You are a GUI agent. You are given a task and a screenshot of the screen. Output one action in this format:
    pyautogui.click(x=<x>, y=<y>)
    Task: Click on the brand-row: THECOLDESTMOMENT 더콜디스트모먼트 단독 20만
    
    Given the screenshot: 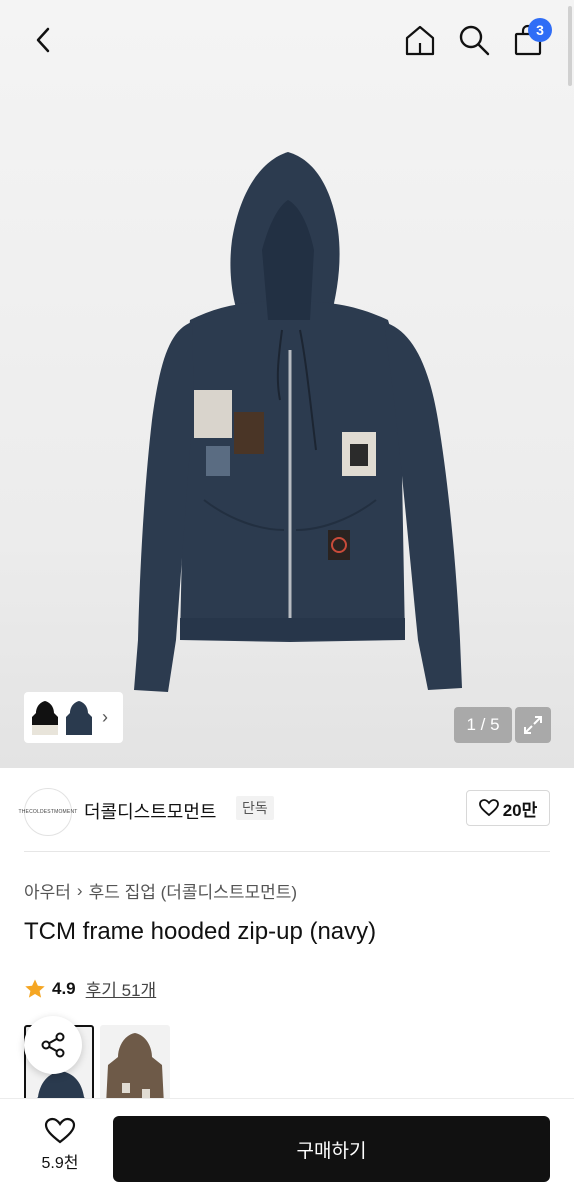 What is the action you would take?
    pyautogui.click(x=287, y=810)
    